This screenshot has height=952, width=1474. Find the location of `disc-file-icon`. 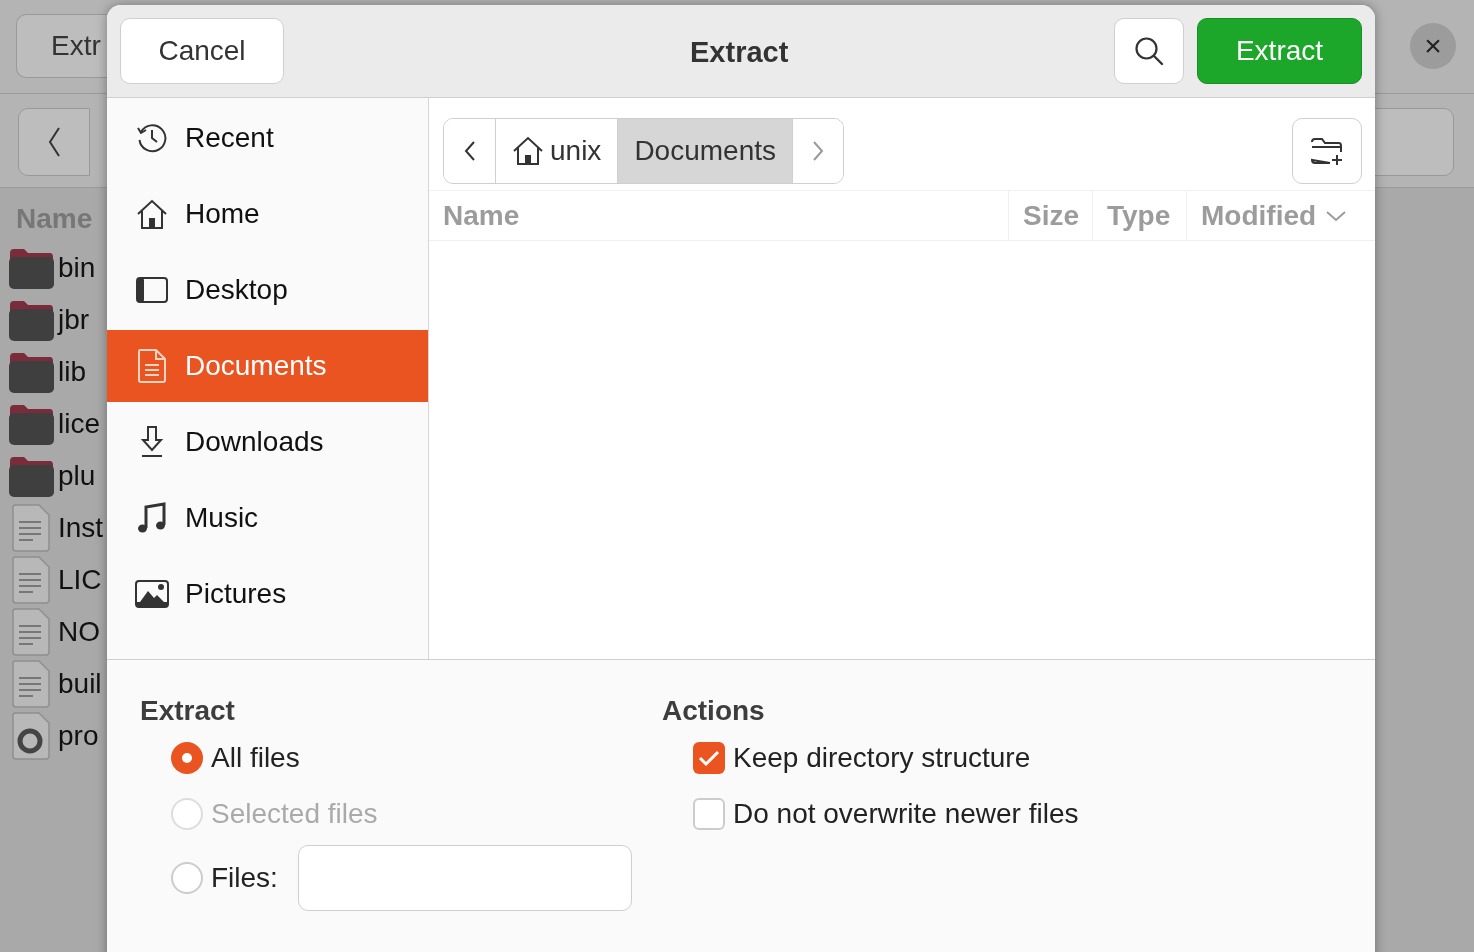

disc-file-icon is located at coordinates (31, 736).